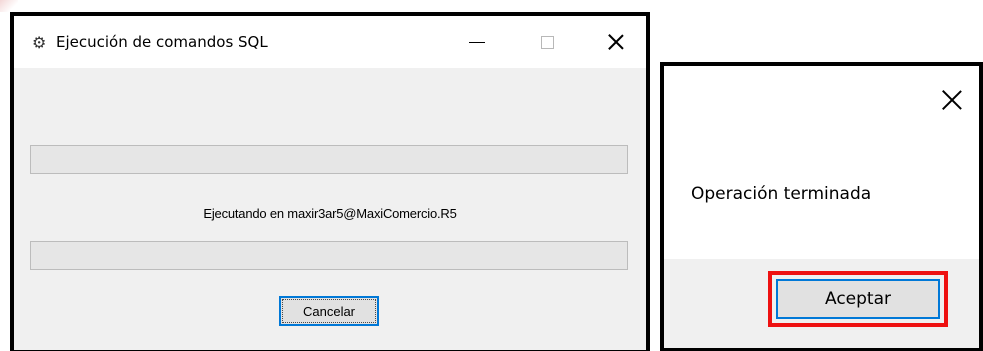  I want to click on accept-button: Aceptar, so click(858, 299).